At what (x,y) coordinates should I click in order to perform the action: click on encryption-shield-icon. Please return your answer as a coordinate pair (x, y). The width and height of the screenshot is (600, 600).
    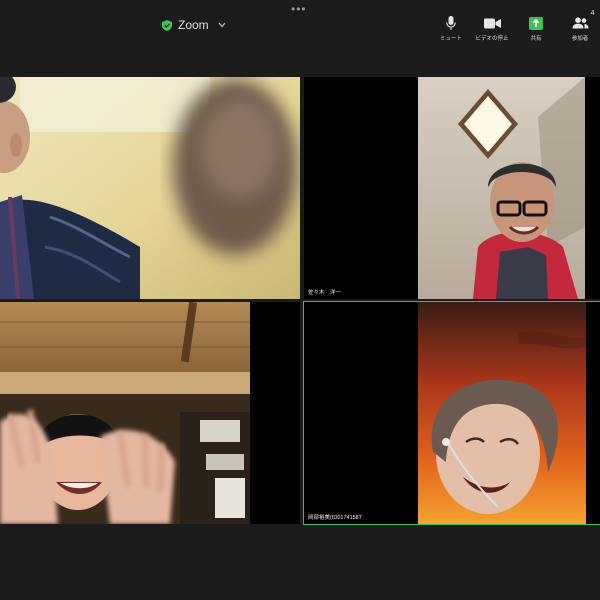
    Looking at the image, I should click on (167, 25).